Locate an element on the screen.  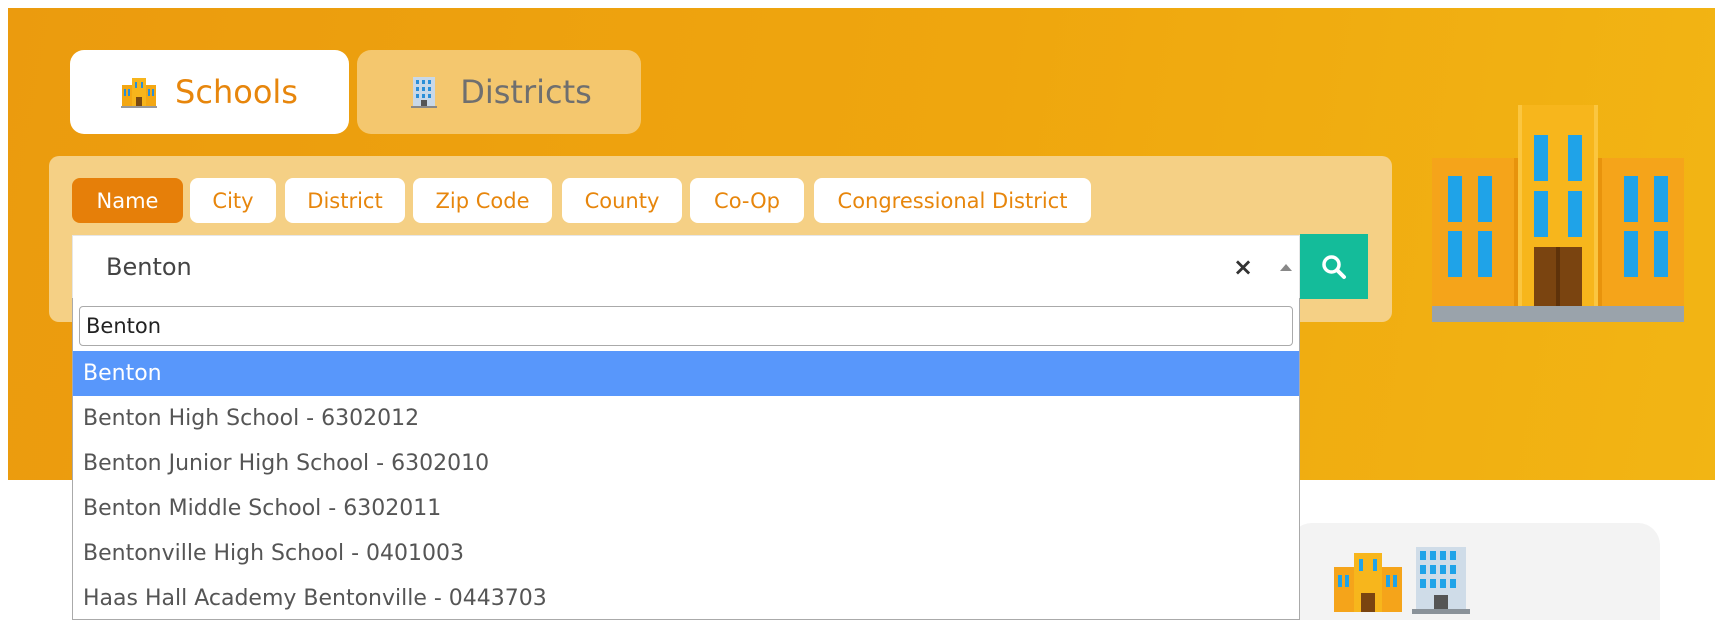
school-select: Benton × is located at coordinates (686, 267).